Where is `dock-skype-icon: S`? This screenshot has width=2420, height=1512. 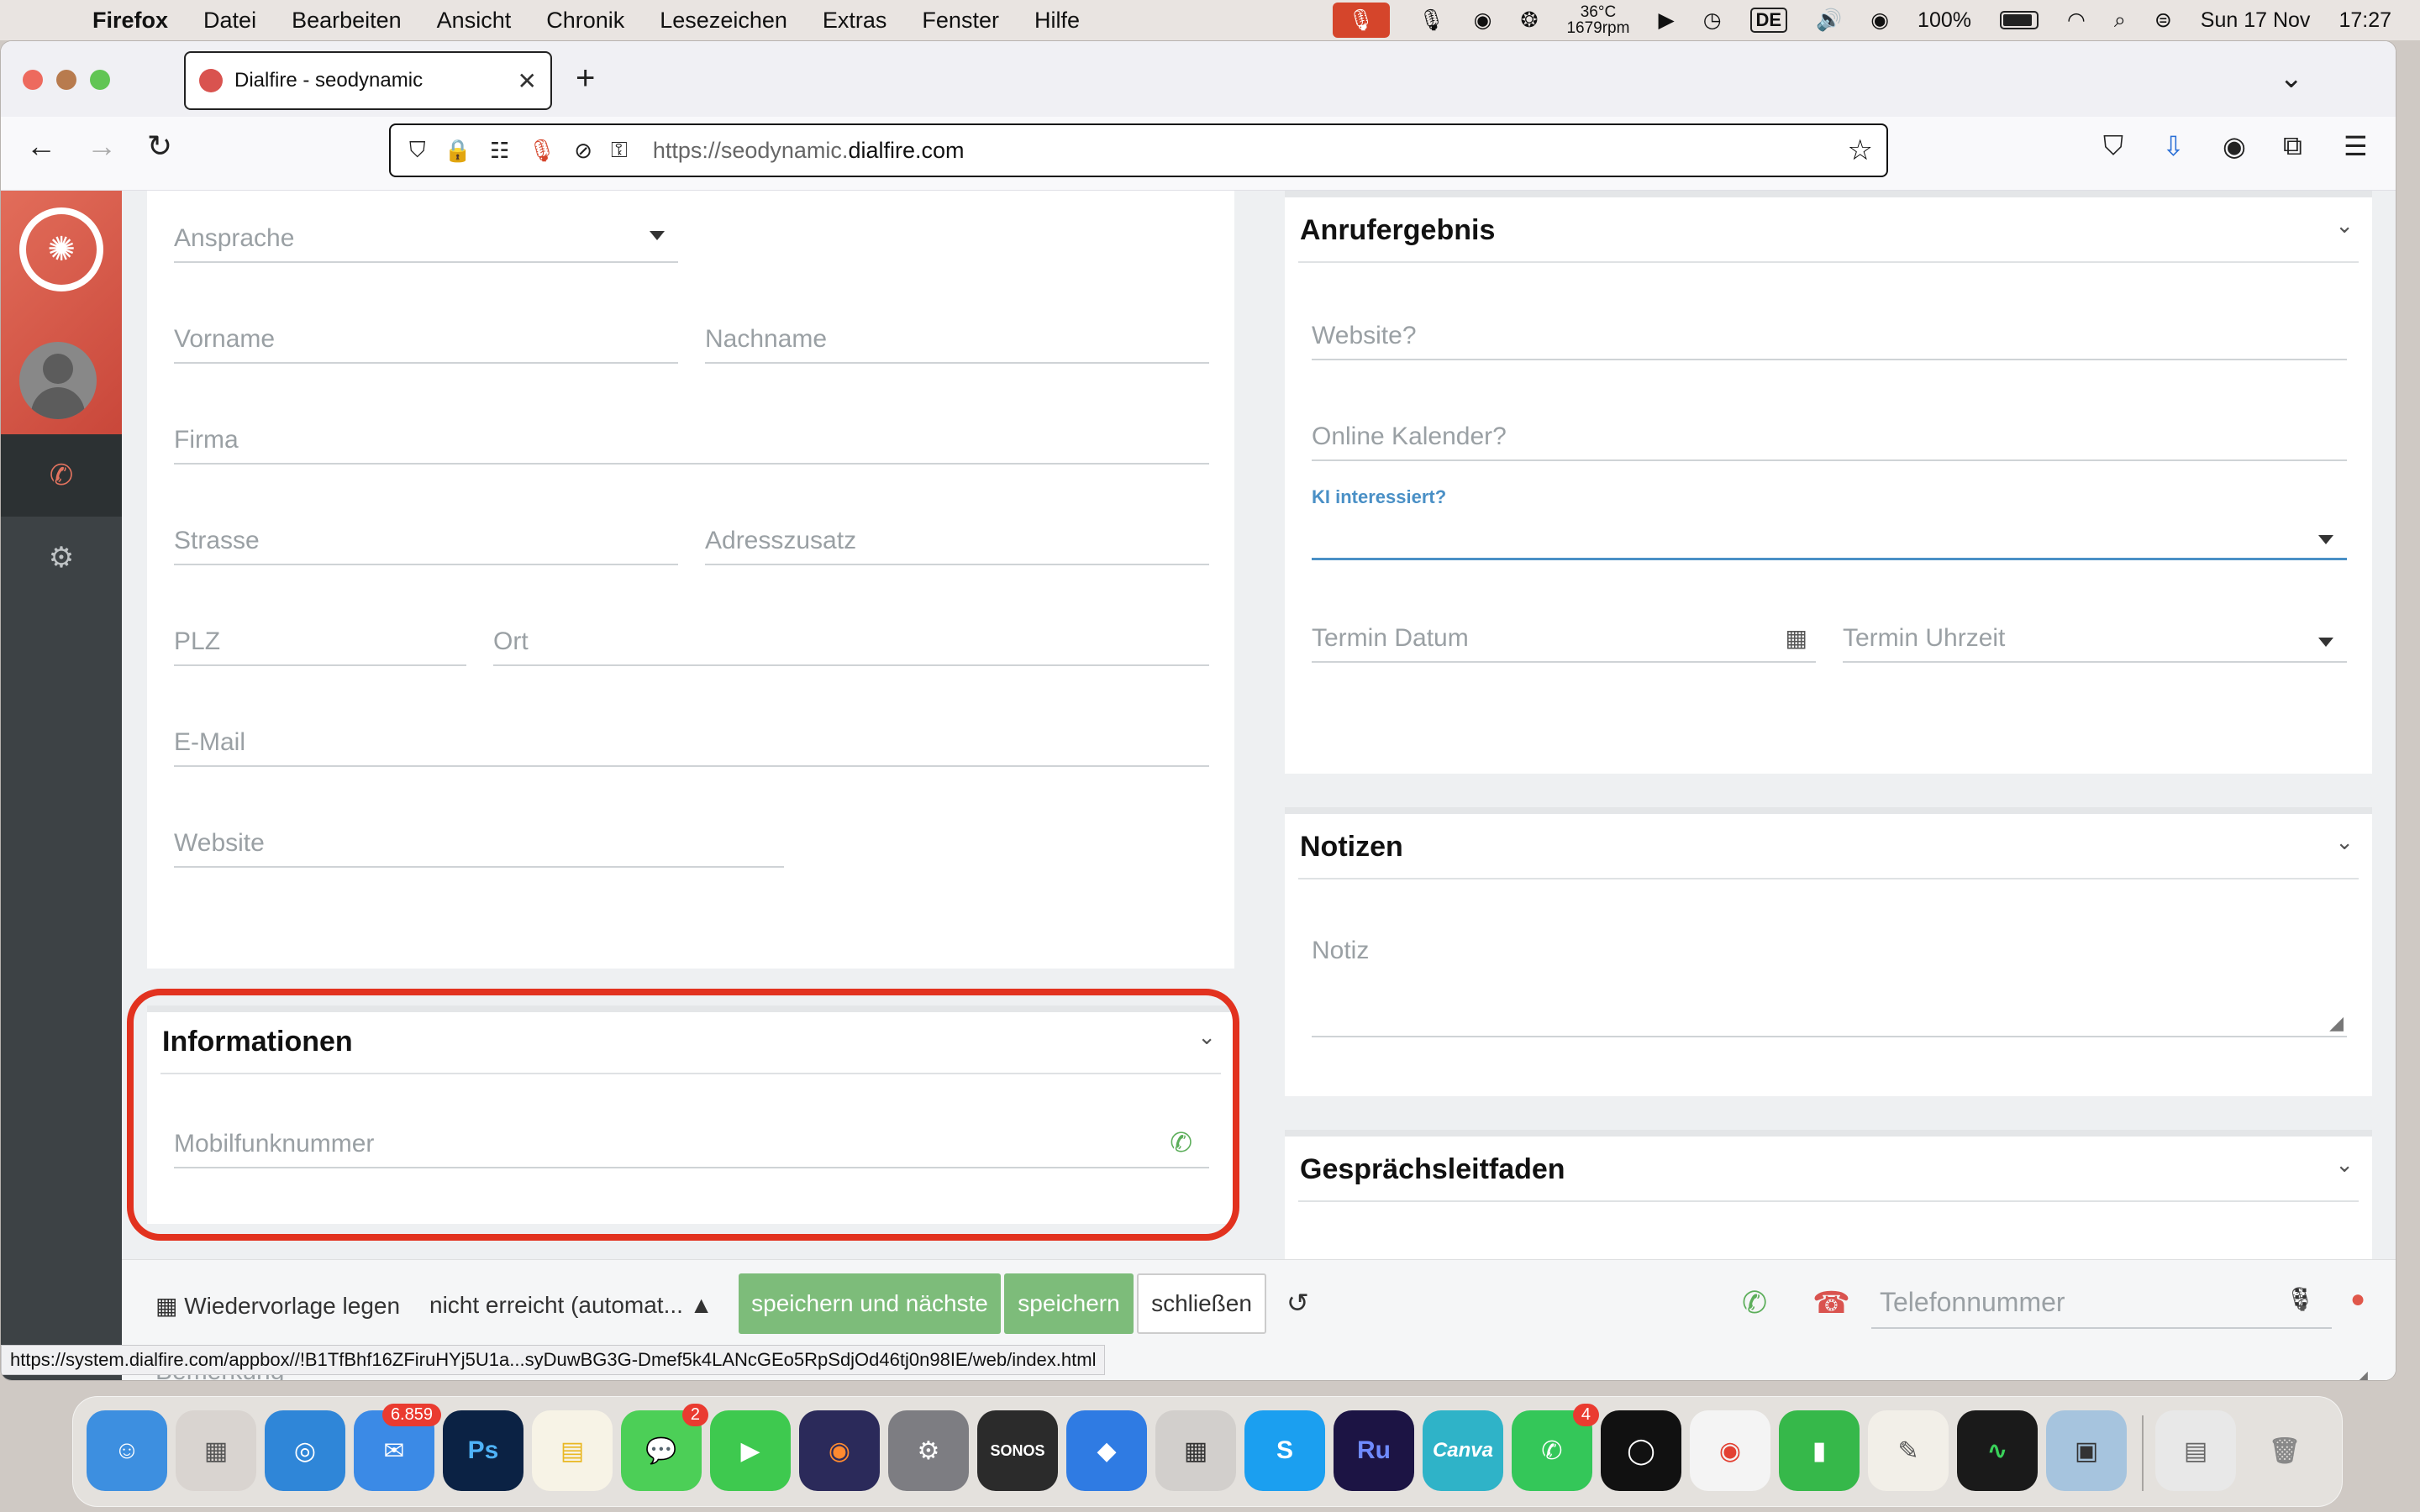 dock-skype-icon: S is located at coordinates (1285, 1450).